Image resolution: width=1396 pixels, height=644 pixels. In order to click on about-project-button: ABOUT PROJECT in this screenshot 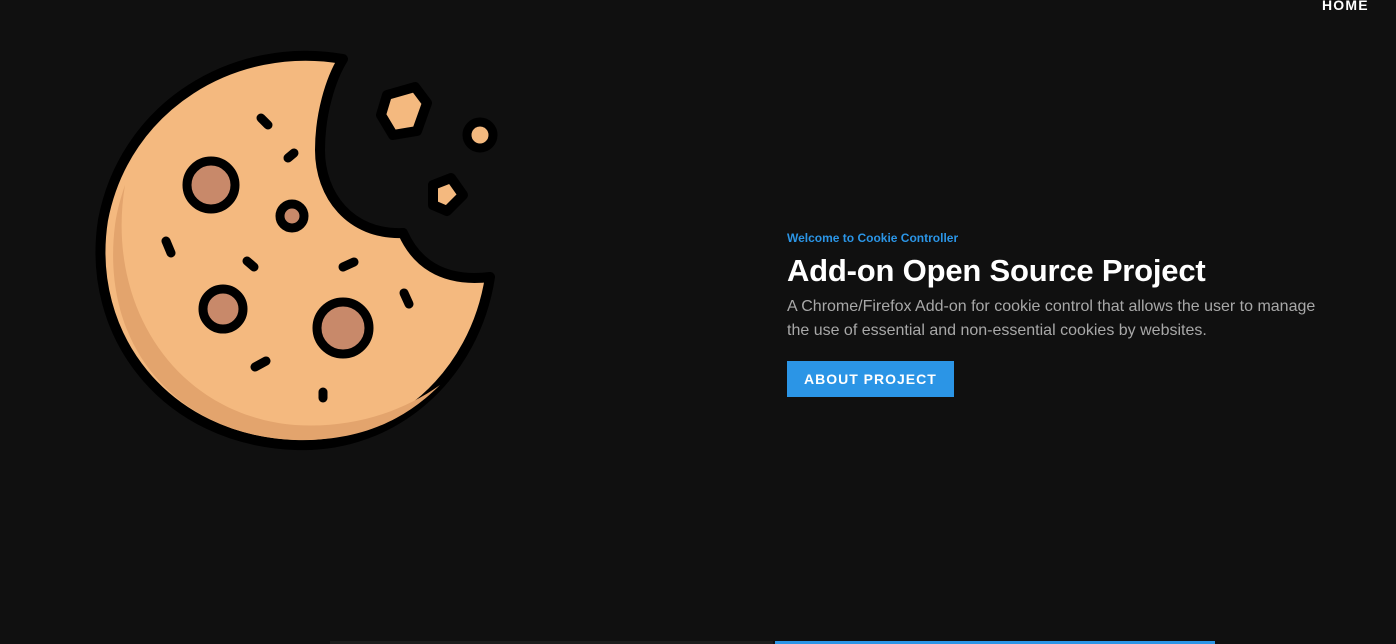, I will do `click(870, 379)`.